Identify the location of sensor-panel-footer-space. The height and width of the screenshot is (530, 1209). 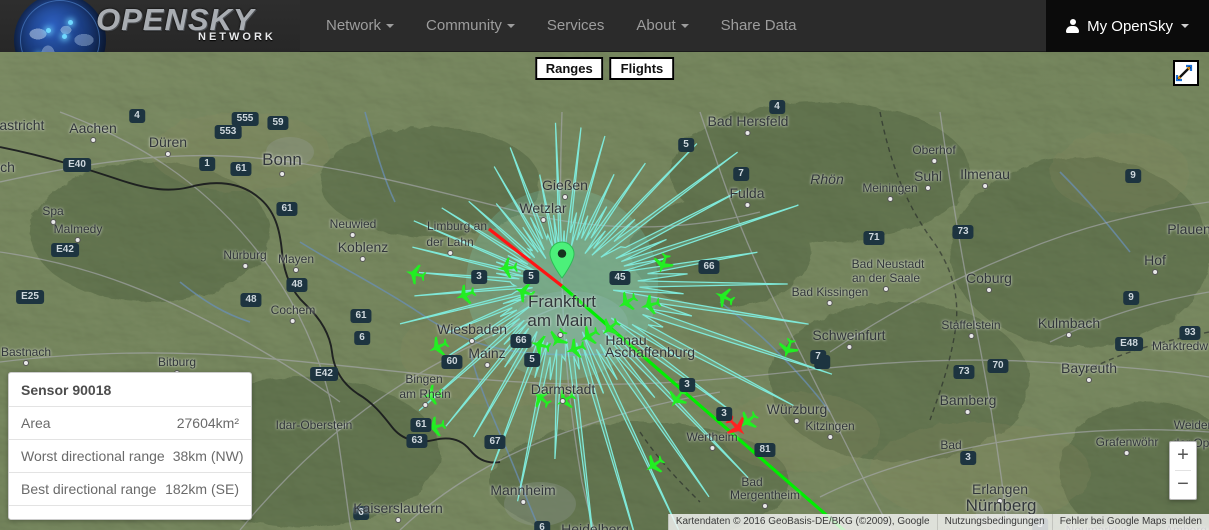
(130, 512).